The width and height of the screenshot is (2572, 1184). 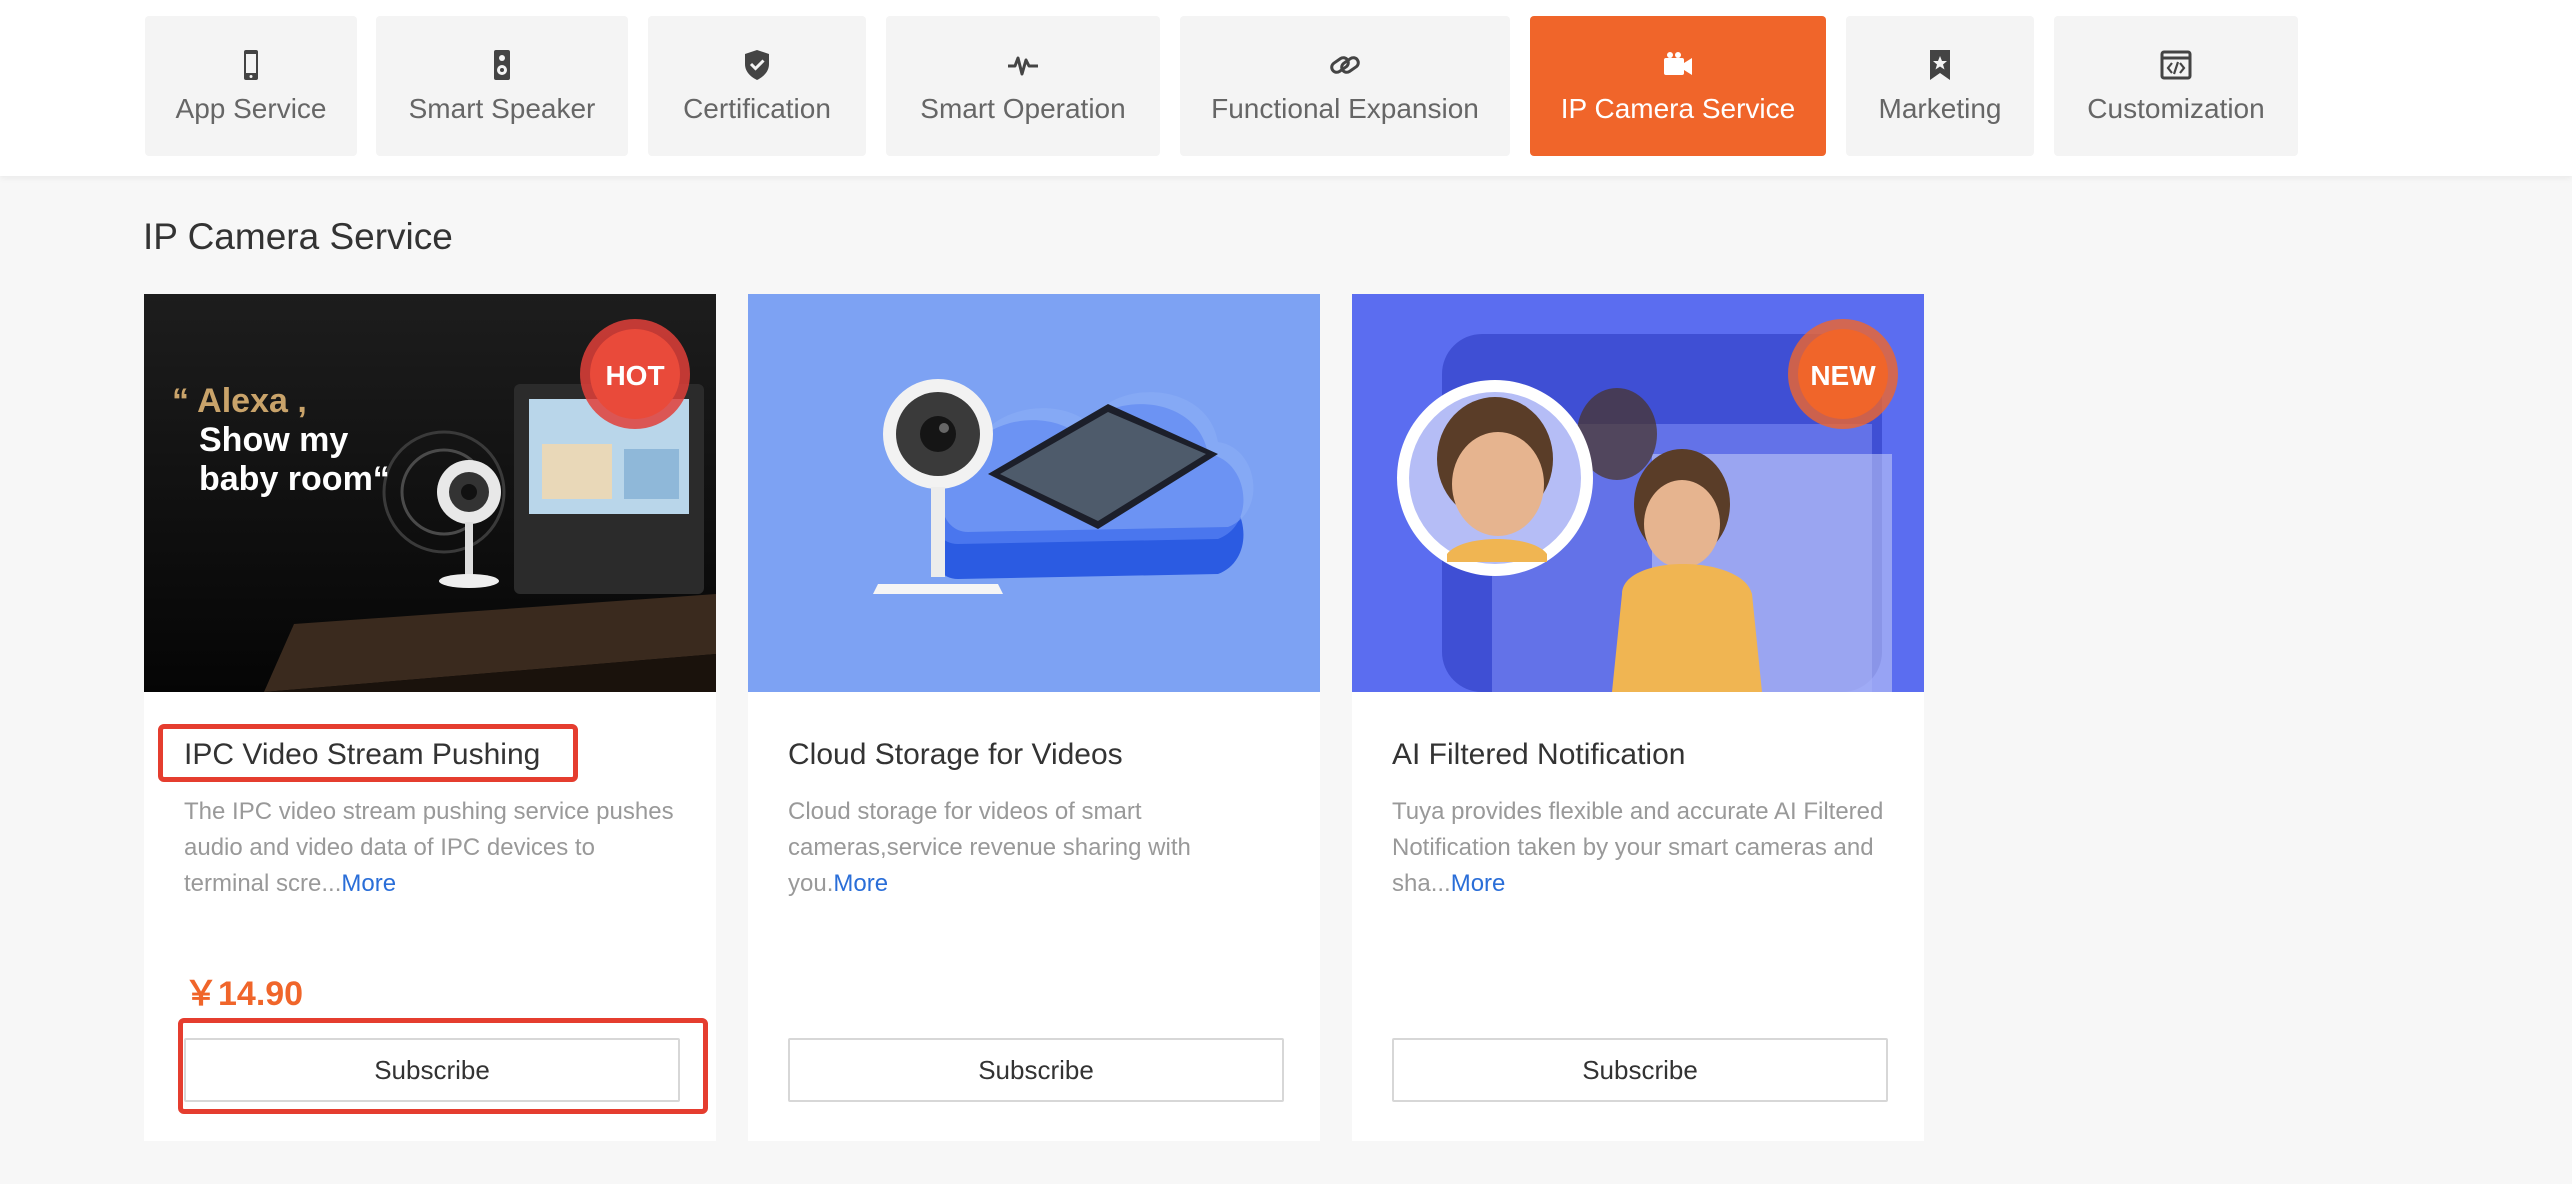 What do you see at coordinates (1539, 754) in the screenshot?
I see `card-title: AI Filtered Notification` at bounding box center [1539, 754].